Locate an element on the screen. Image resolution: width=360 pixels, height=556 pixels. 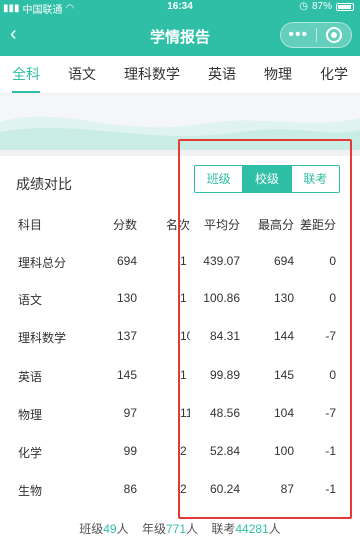
class-count-unit: 人 is located at coordinates (122, 529).